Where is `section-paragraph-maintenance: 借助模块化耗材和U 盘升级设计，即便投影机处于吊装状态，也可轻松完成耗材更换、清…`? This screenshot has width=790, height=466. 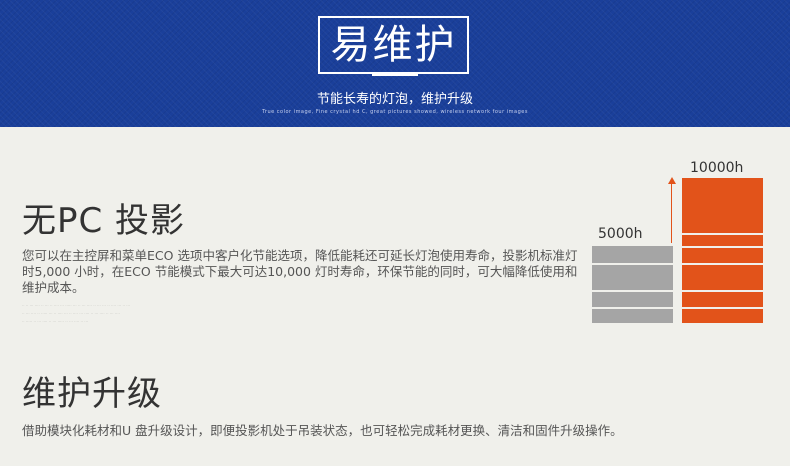
section-paragraph-maintenance: 借助模块化耗材和U 盘升级设计，即便投影机处于吊装状态，也可轻松完成耗材更换、清… is located at coordinates (322, 430).